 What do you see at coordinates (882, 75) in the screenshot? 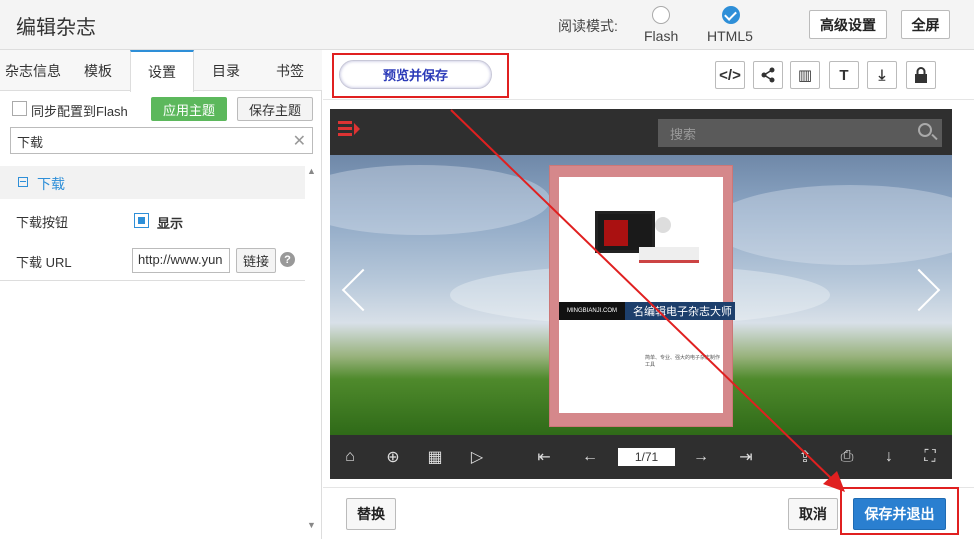
I see `download-icon: ⤓` at bounding box center [882, 75].